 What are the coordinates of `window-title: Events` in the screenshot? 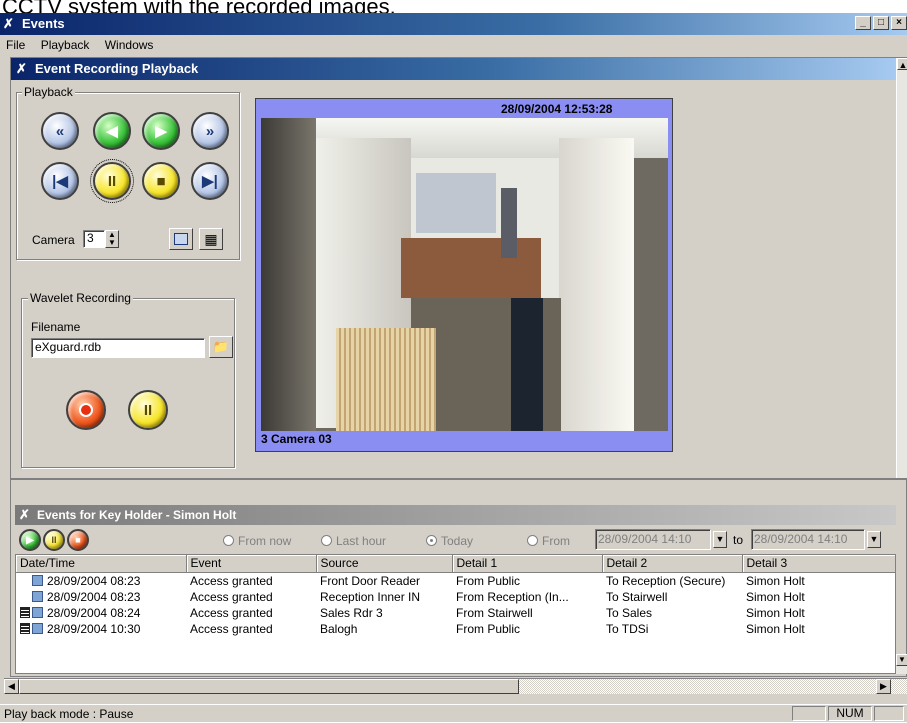 It's located at (43, 23).